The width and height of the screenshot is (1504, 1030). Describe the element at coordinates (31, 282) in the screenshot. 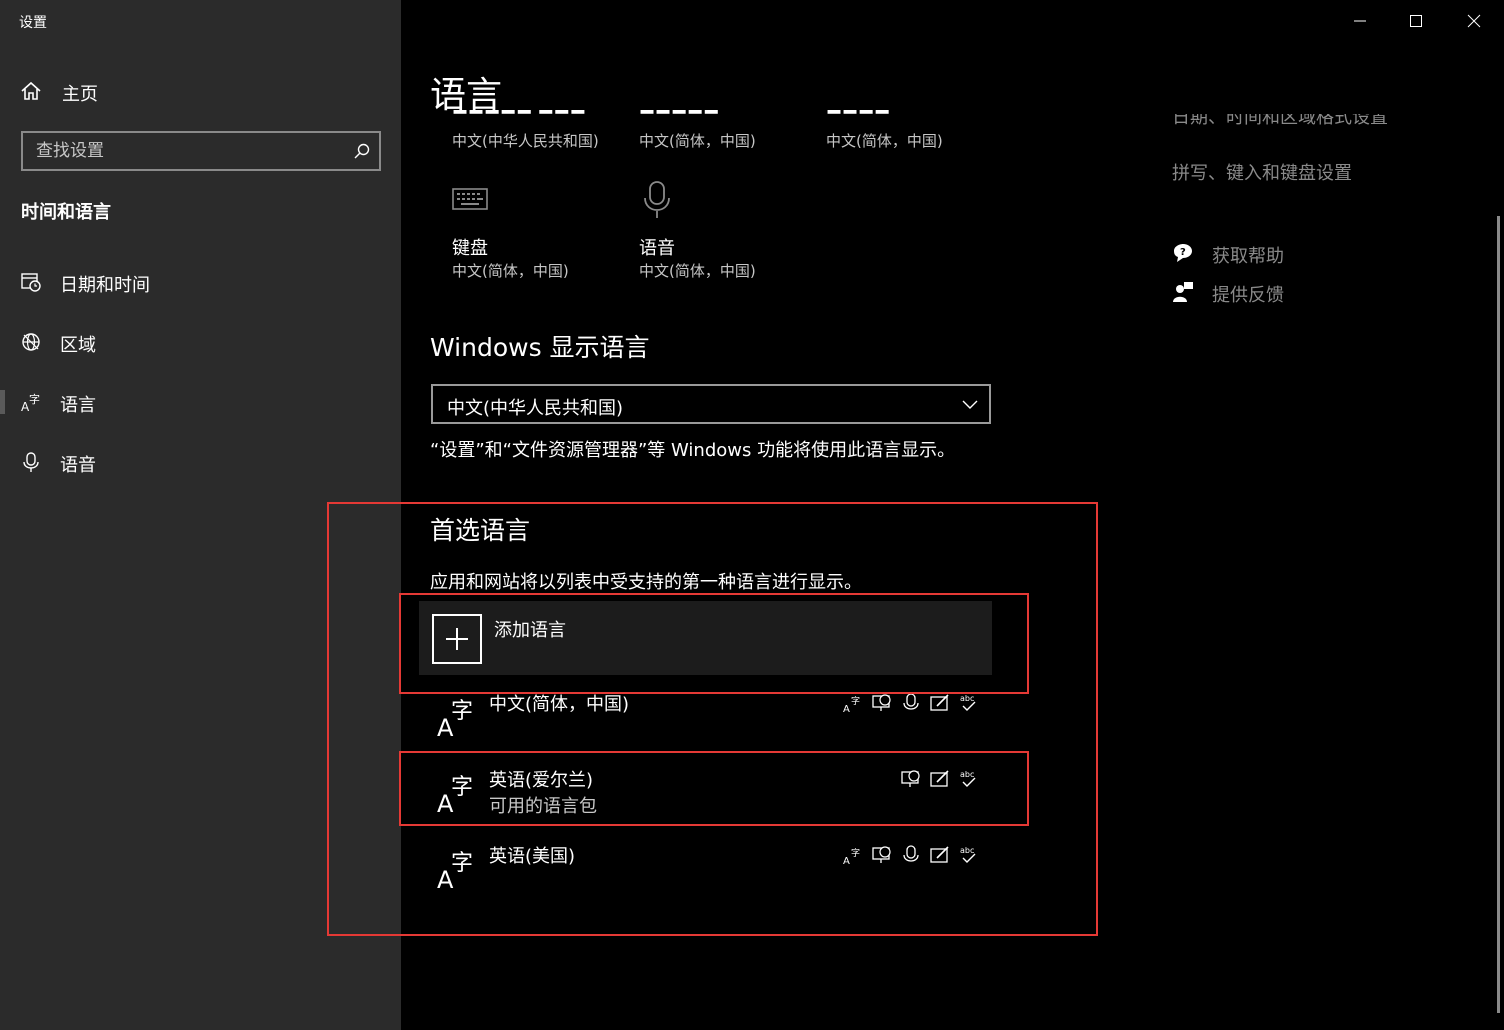

I see `calendar-clock-icon` at that location.